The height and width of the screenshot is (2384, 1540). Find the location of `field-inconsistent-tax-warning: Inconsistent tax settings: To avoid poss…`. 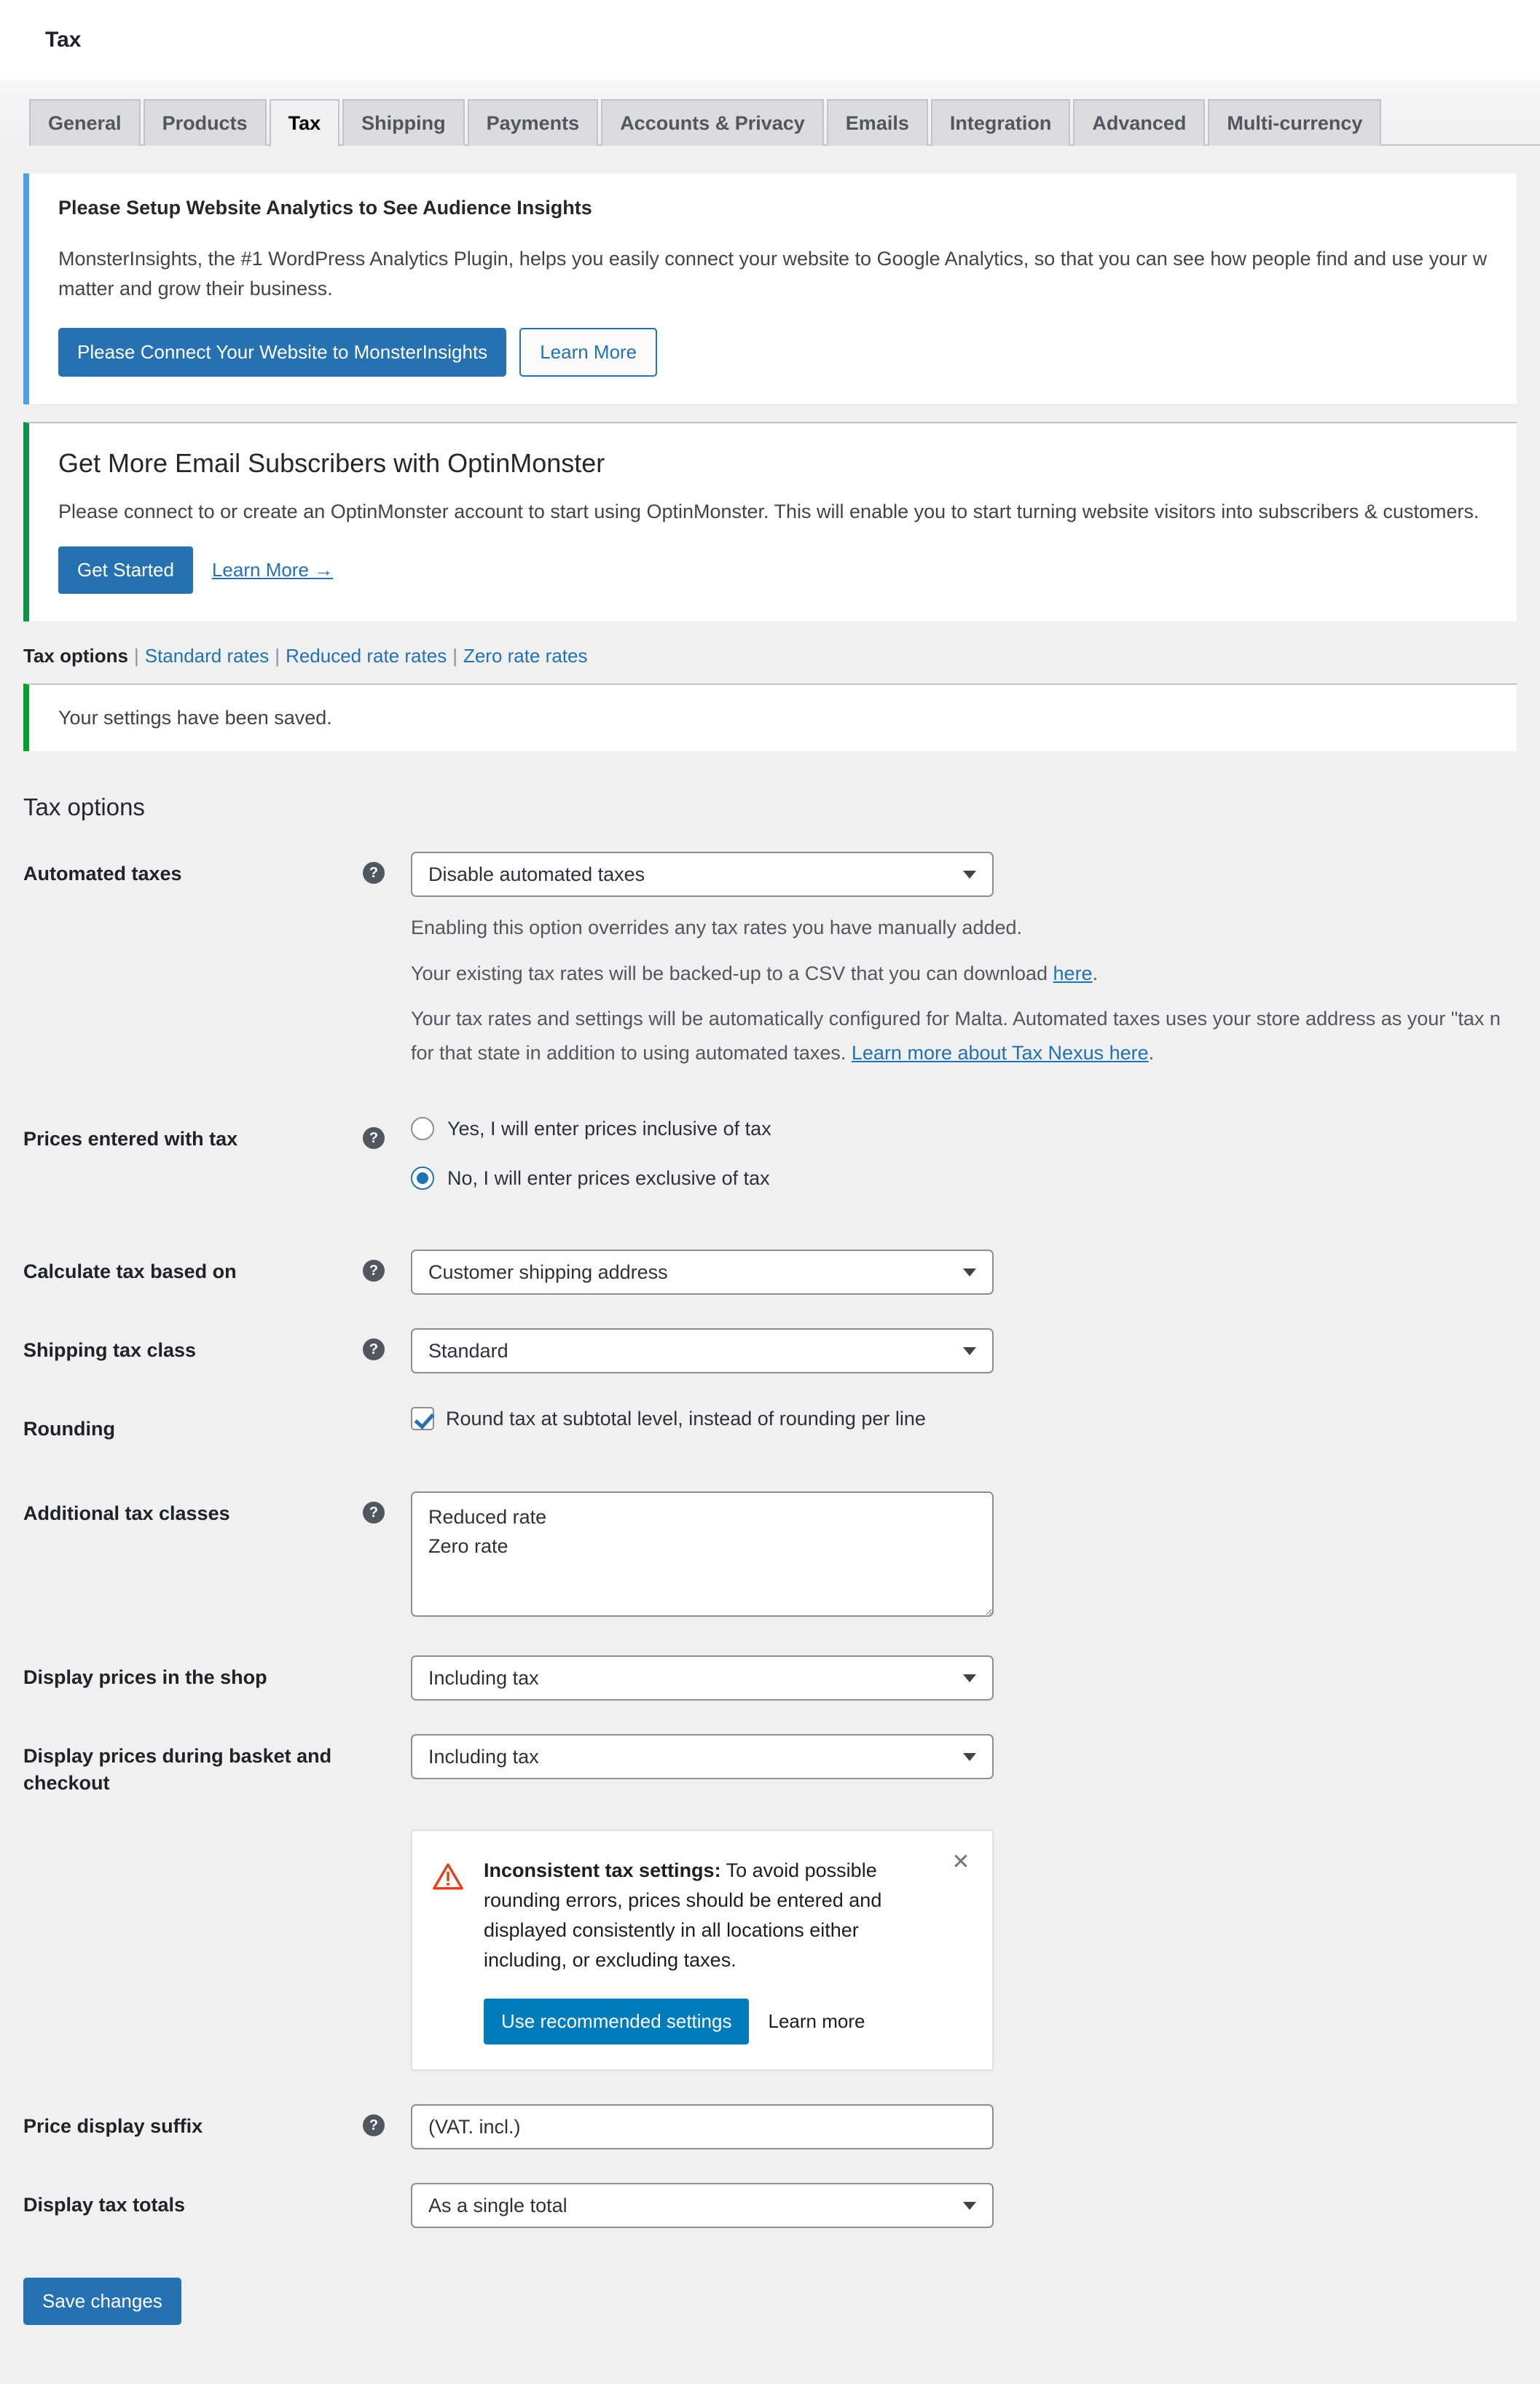

field-inconsistent-tax-warning: Inconsistent tax settings: To avoid poss… is located at coordinates (770, 1950).